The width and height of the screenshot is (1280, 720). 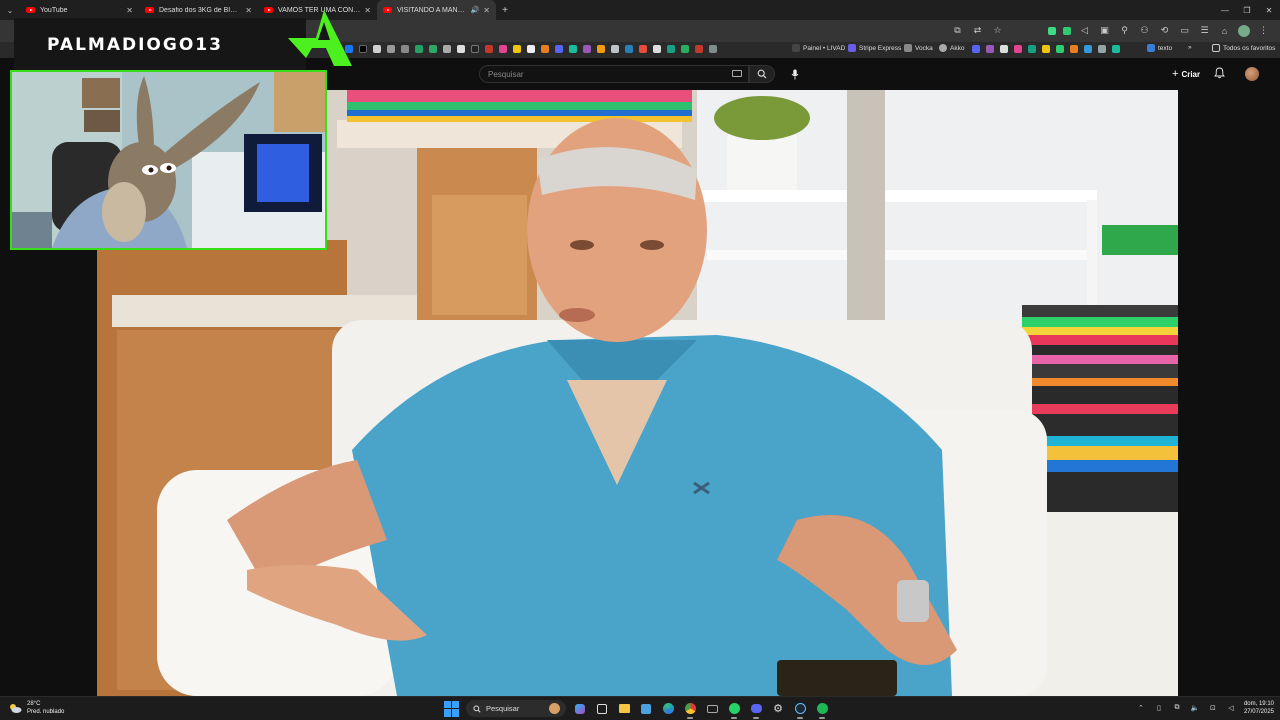 What do you see at coordinates (160, 45) in the screenshot?
I see `streamer-banner: PALMADIOGO13` at bounding box center [160, 45].